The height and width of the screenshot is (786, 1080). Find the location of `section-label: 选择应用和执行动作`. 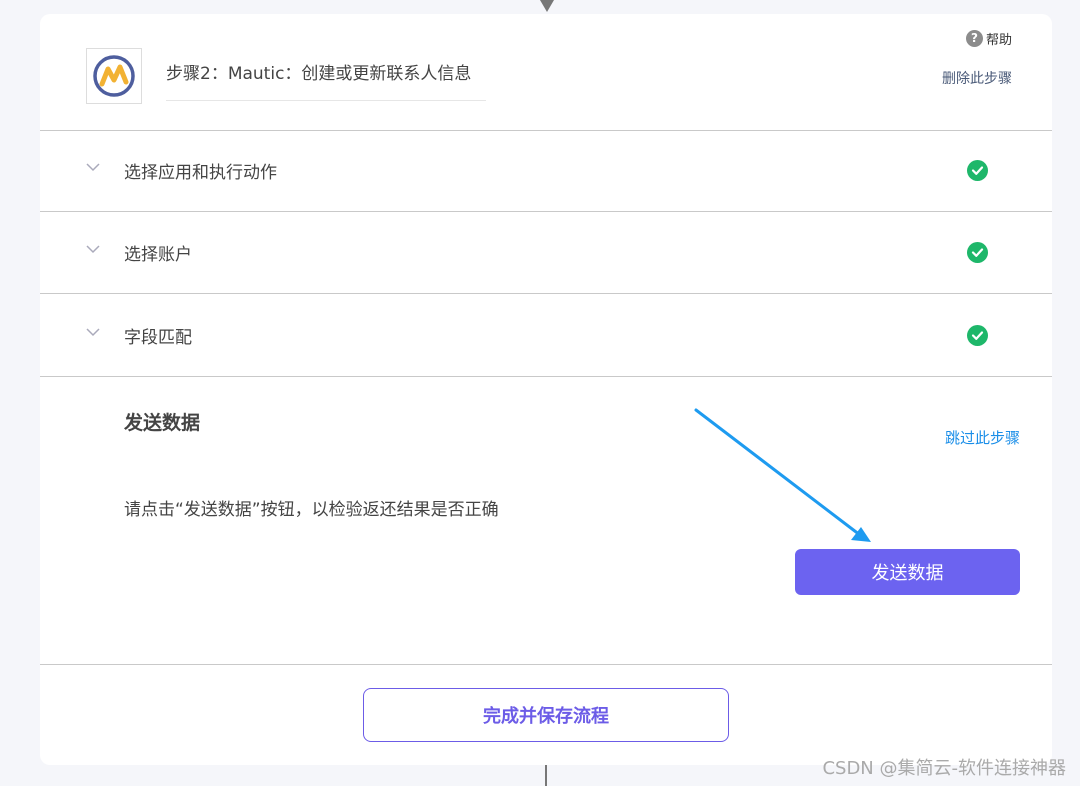

section-label: 选择应用和执行动作 is located at coordinates (200, 173).